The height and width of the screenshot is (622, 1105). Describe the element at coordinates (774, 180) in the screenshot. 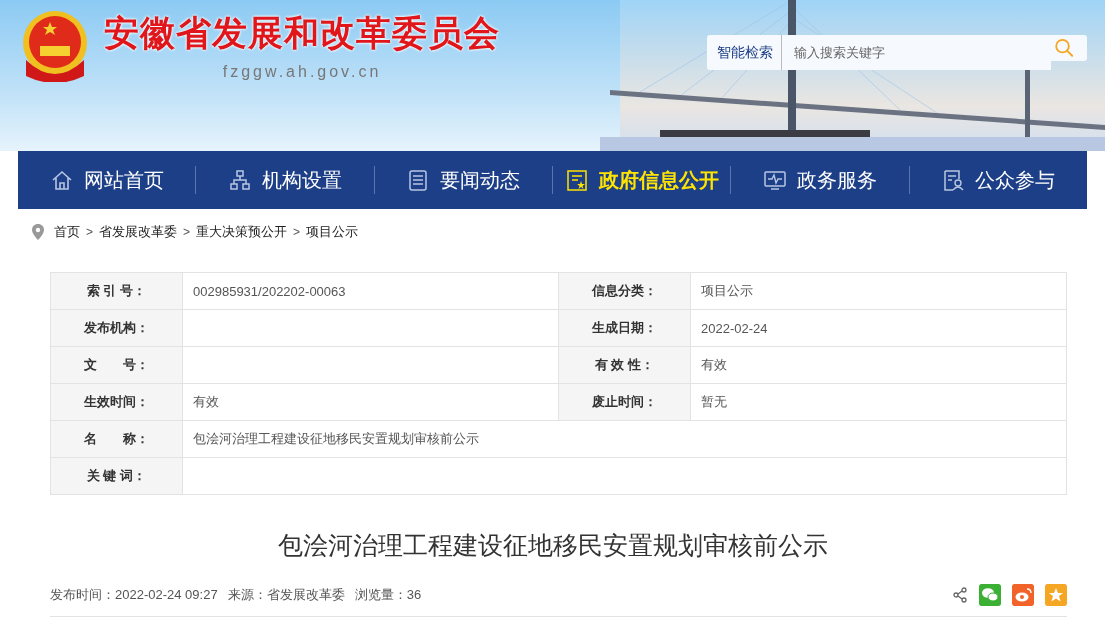

I see `monitor-icon` at that location.